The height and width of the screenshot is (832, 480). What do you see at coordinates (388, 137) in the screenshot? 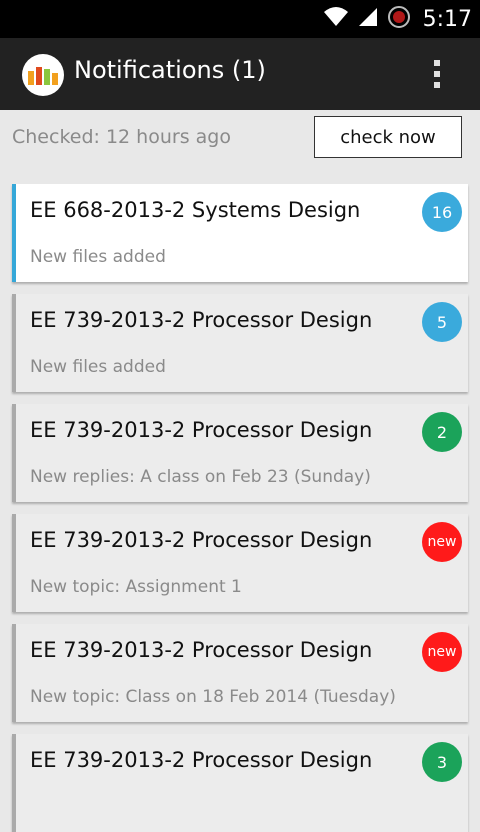
I see `check-now-button: check now` at bounding box center [388, 137].